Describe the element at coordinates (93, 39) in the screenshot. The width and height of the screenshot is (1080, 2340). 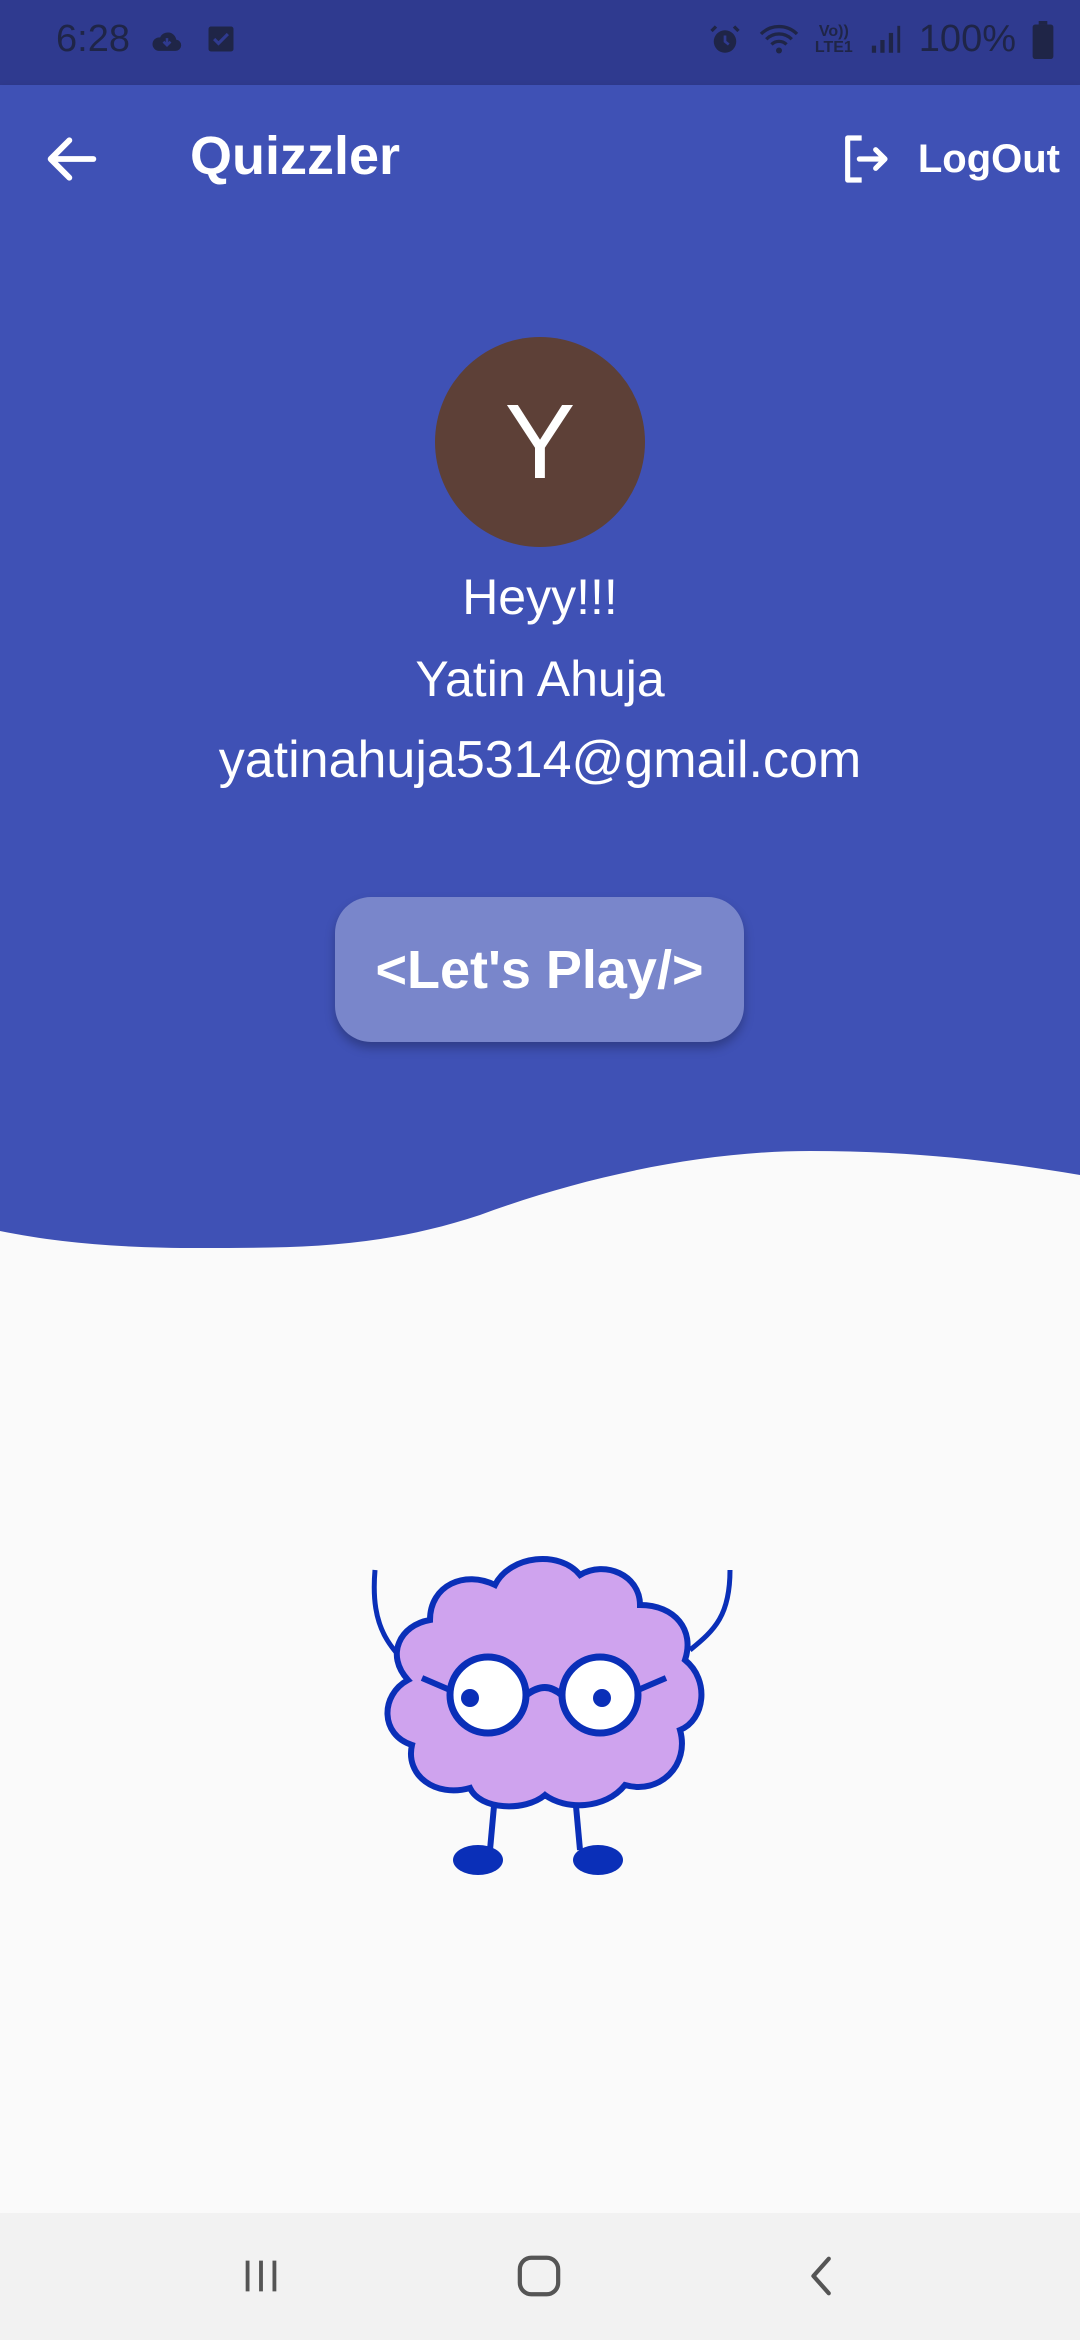
I see `status-time: 6:28` at that location.